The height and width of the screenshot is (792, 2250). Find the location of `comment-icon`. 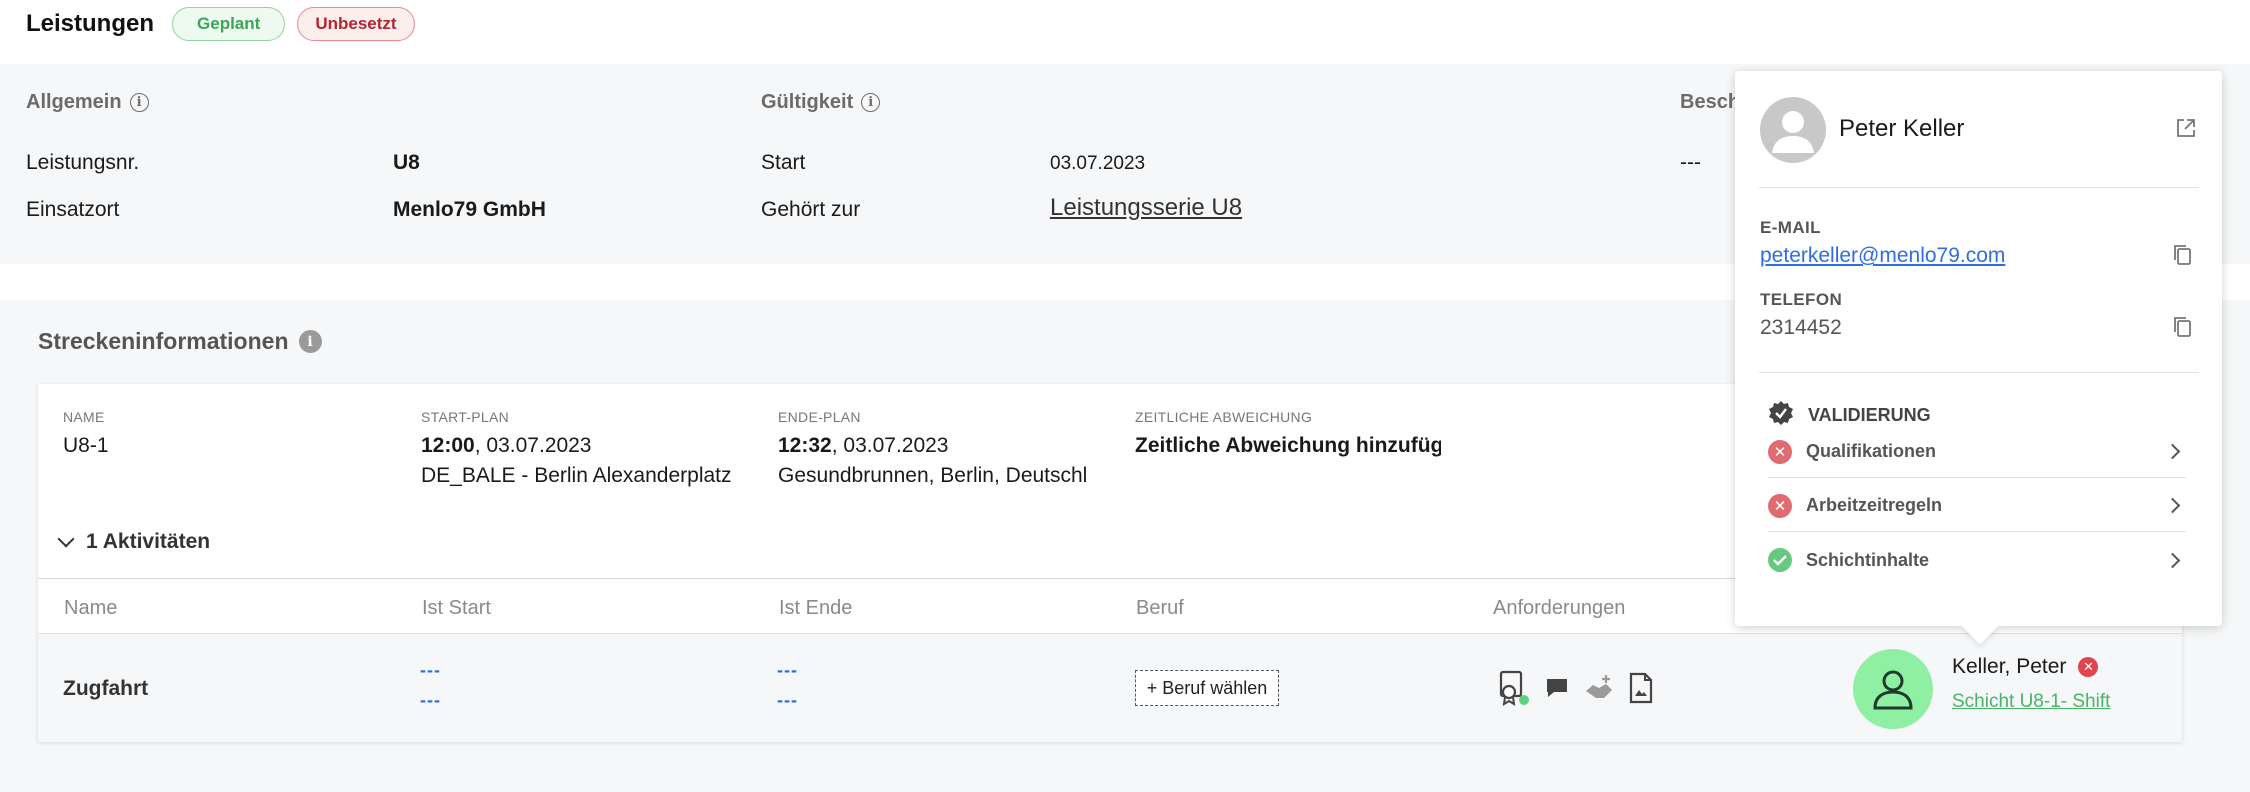

comment-icon is located at coordinates (1557, 690).